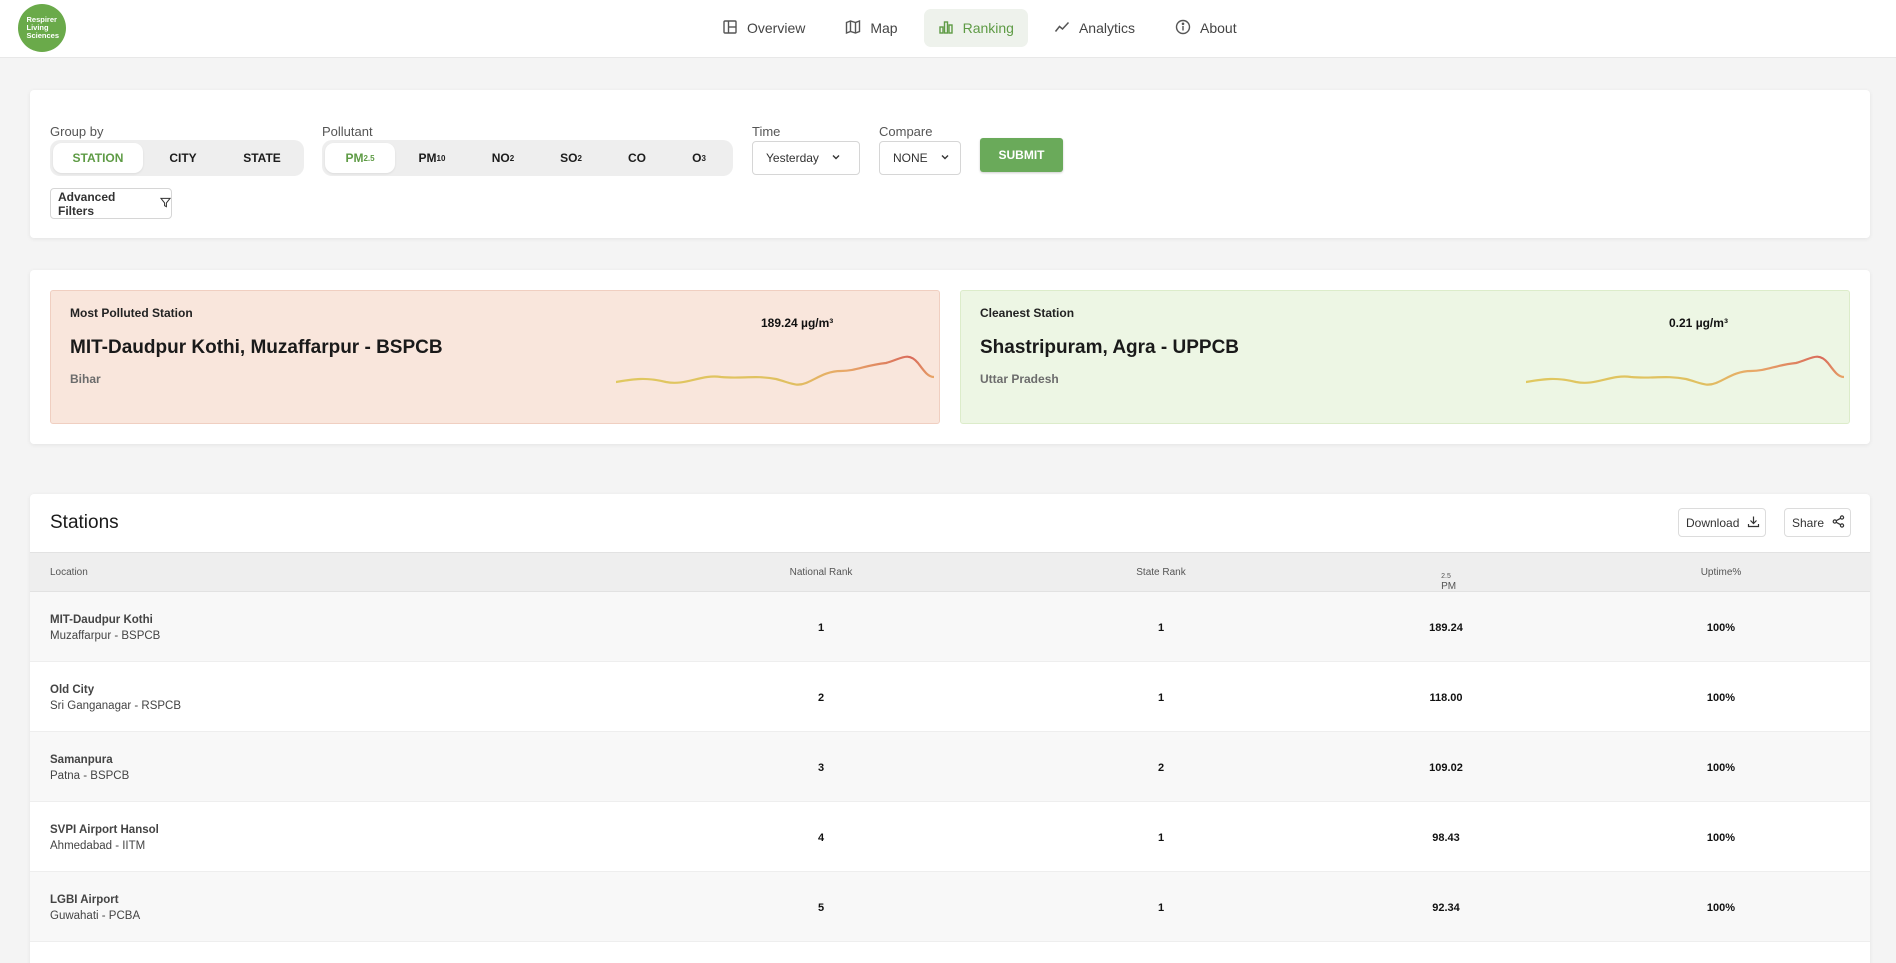 The width and height of the screenshot is (1896, 963). Describe the element at coordinates (262, 158) in the screenshot. I see `group-by-state: STATE` at that location.